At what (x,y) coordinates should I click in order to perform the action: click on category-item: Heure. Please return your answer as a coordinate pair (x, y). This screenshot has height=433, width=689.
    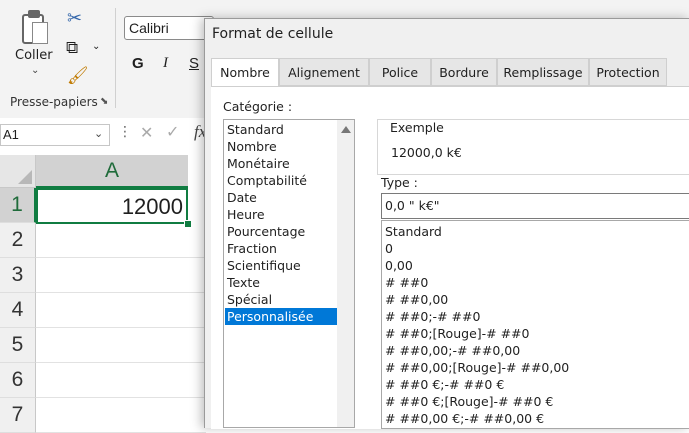
    Looking at the image, I should click on (285, 214).